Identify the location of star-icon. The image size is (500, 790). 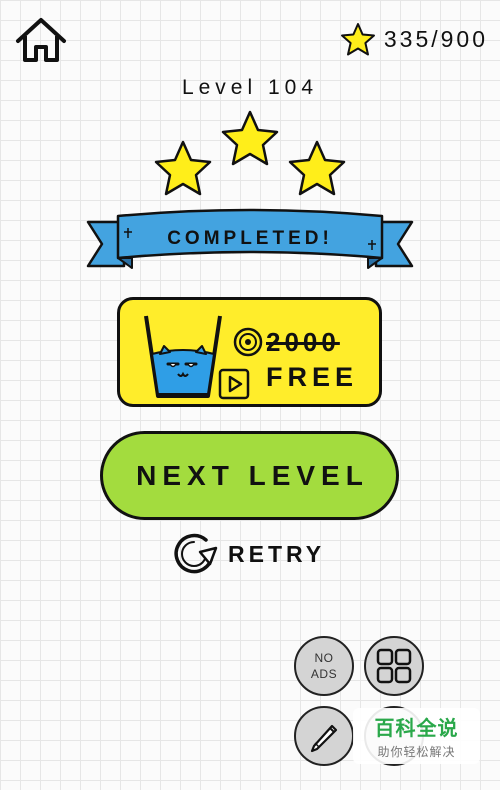
(357, 39).